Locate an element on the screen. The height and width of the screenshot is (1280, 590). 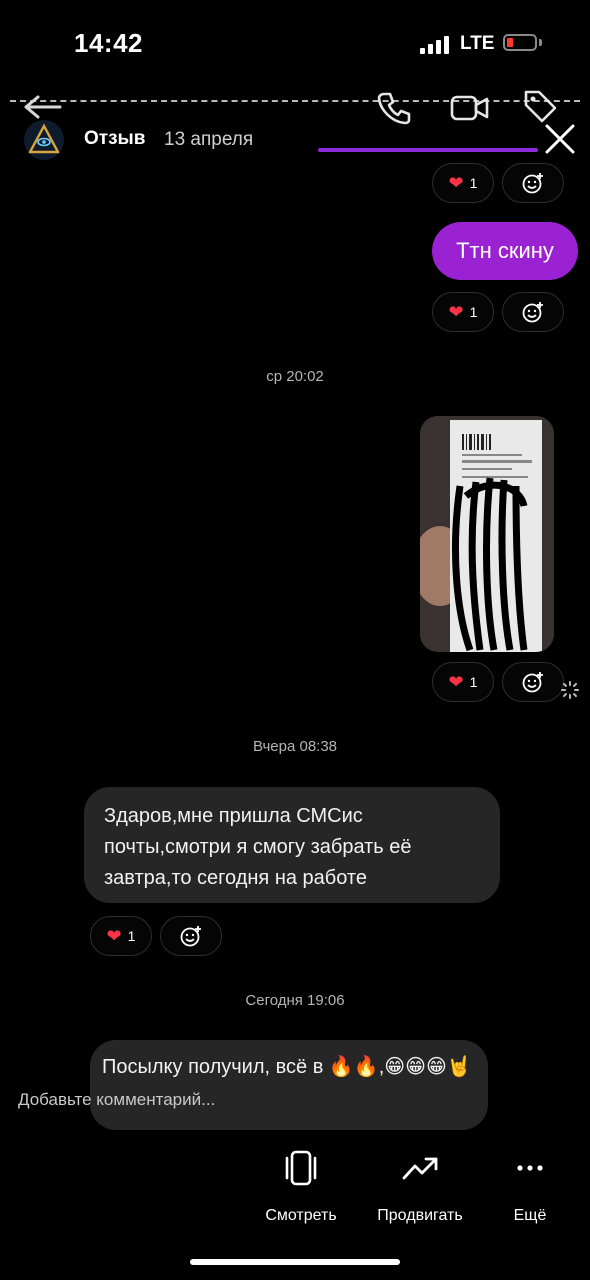
eye-pyramid-logo-icon is located at coordinates (44, 138).